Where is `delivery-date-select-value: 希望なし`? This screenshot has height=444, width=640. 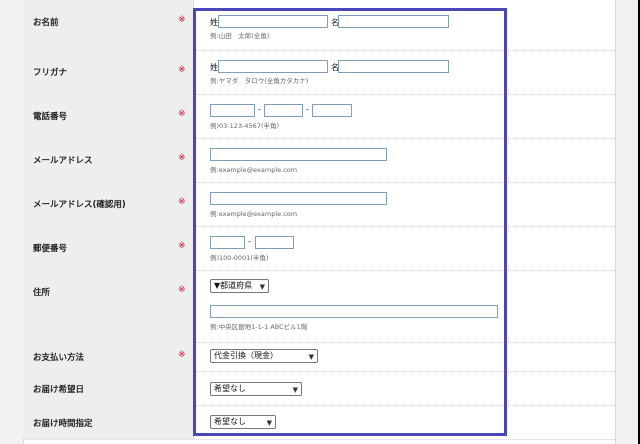
delivery-date-select-value: 希望なし is located at coordinates (230, 388).